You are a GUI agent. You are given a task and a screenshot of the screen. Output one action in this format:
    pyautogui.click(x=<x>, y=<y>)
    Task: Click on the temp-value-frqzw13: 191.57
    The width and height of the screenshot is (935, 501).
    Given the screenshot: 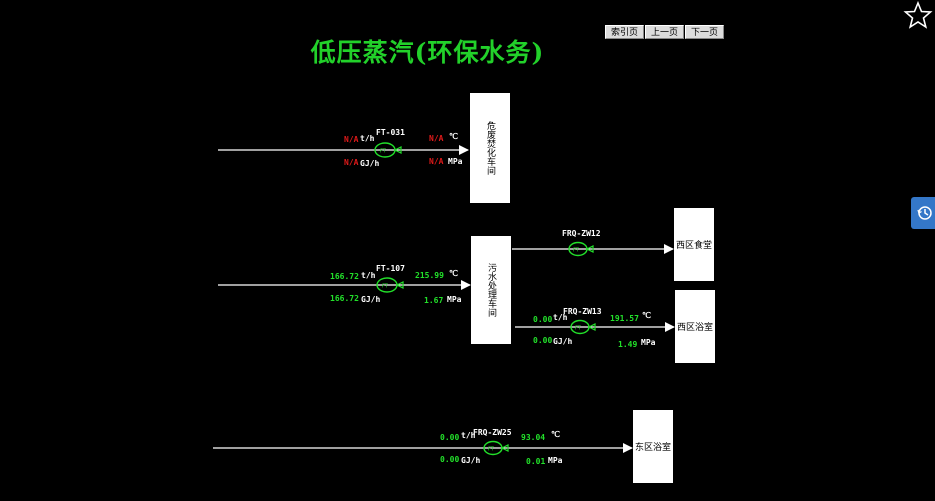 What is the action you would take?
    pyautogui.click(x=624, y=318)
    